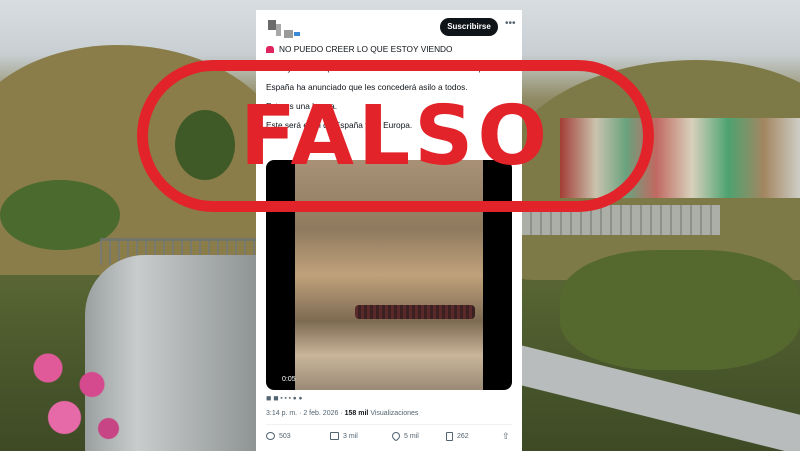 The image size is (800, 451). I want to click on siren-icon, so click(270, 49).